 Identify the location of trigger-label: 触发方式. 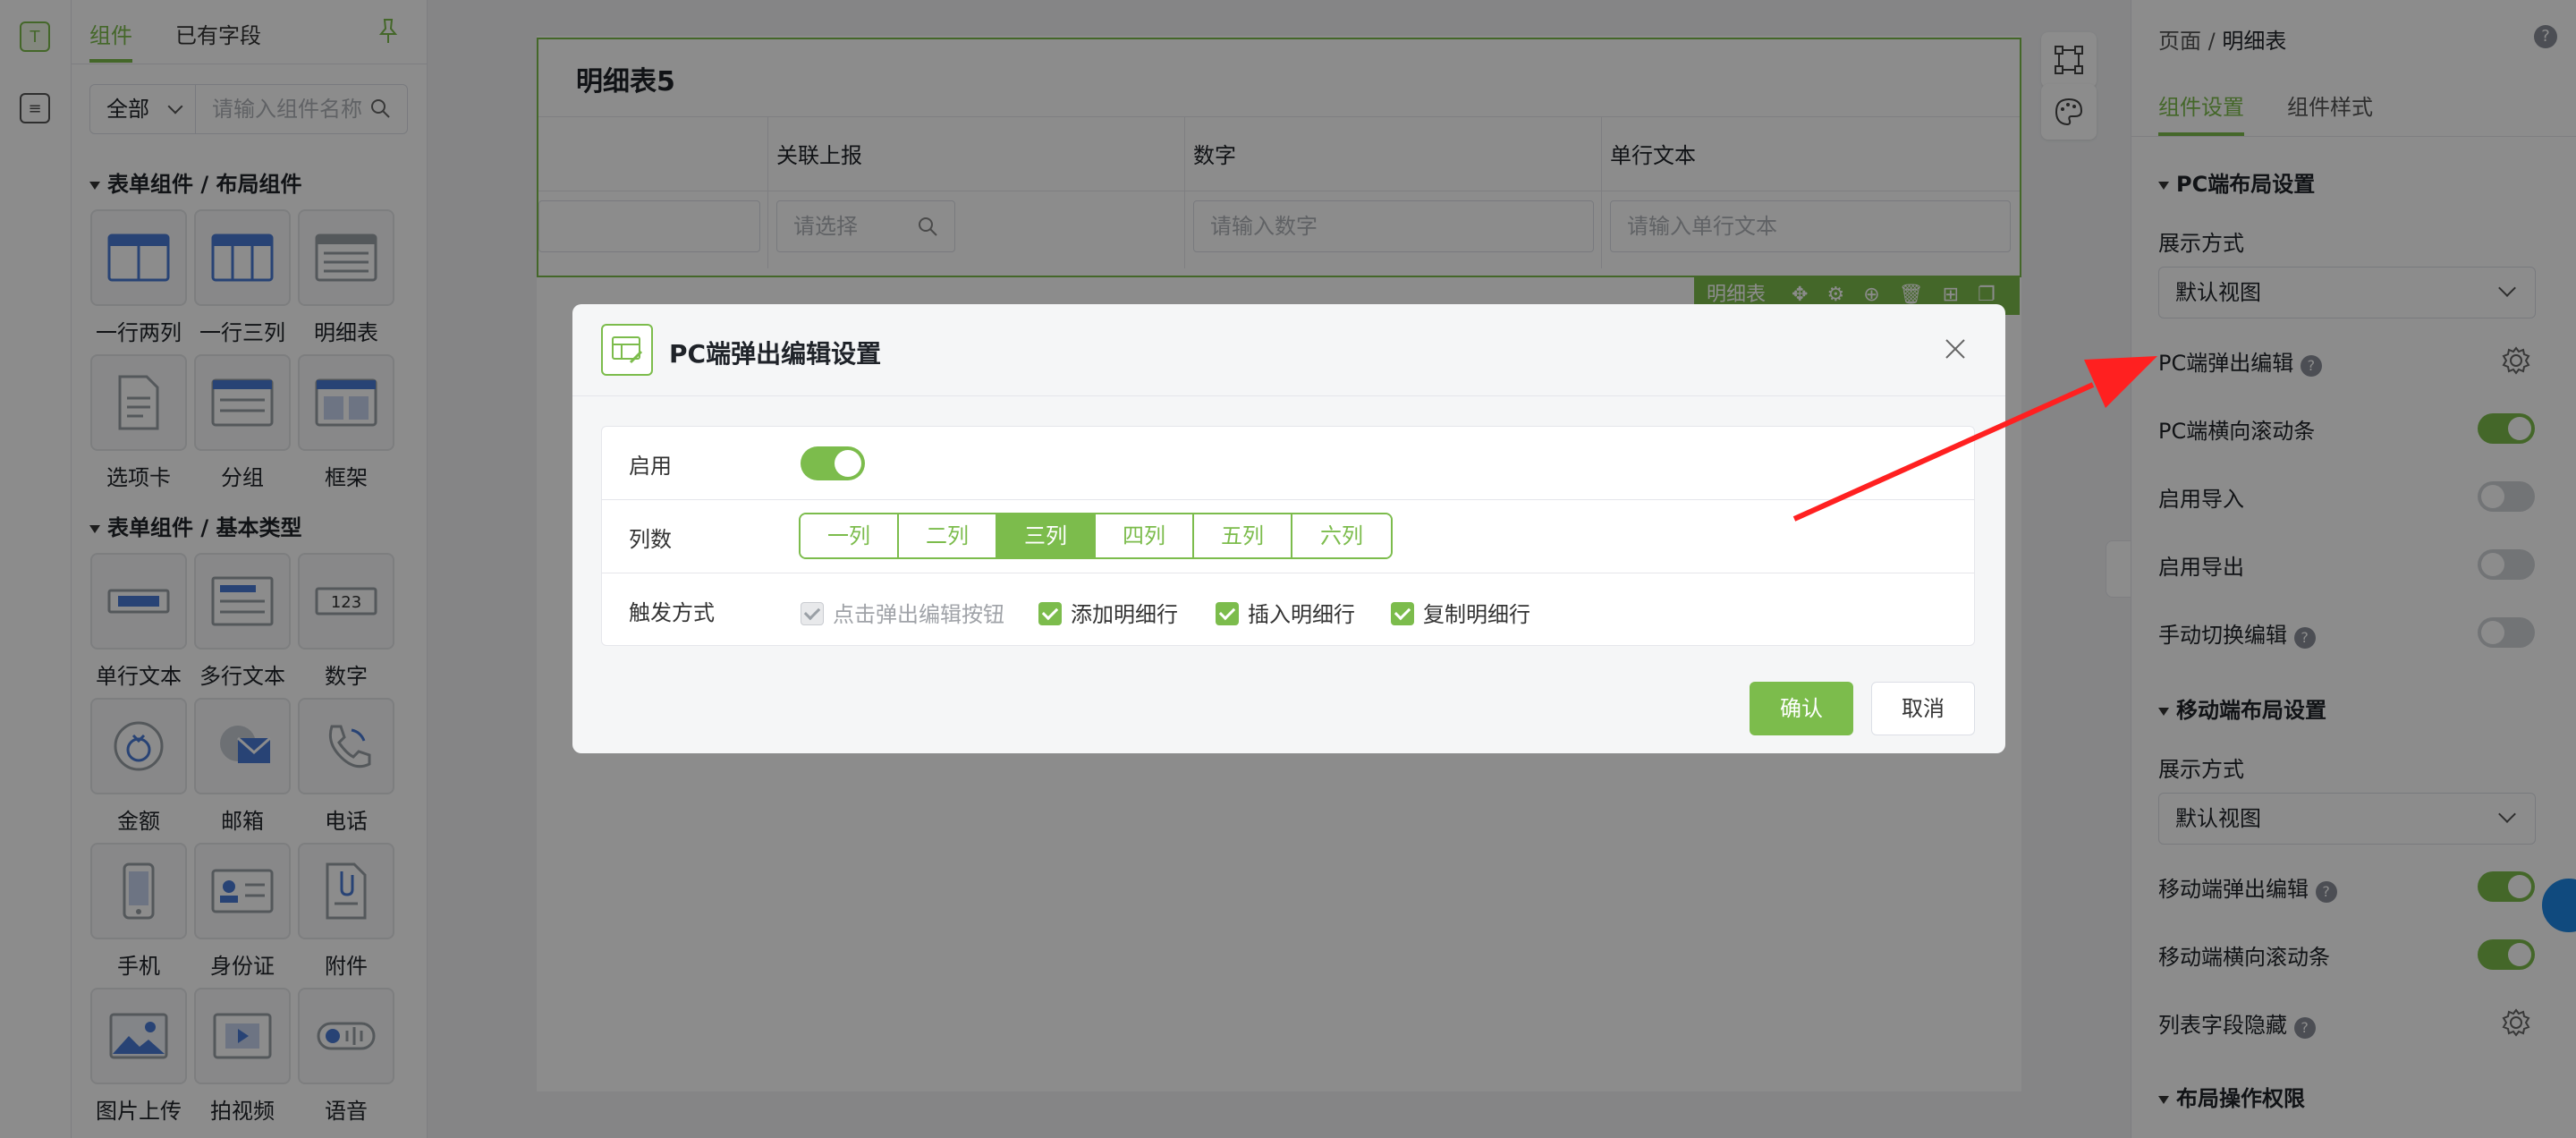
(672, 612).